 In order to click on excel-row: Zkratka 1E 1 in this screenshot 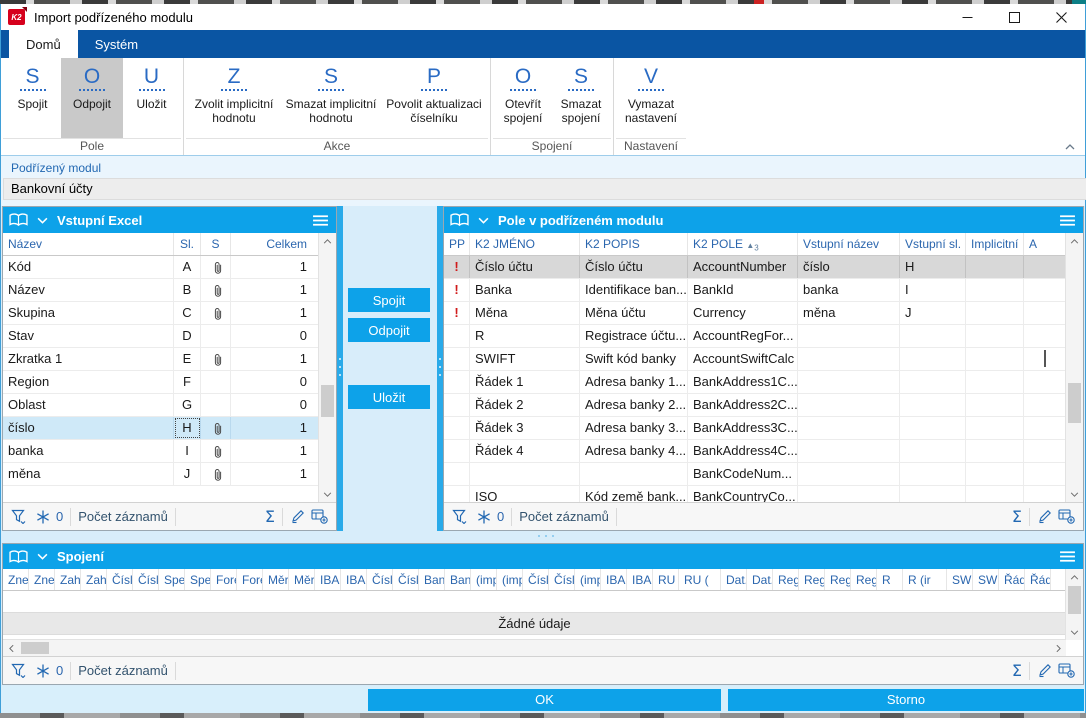, I will do `click(169, 359)`.